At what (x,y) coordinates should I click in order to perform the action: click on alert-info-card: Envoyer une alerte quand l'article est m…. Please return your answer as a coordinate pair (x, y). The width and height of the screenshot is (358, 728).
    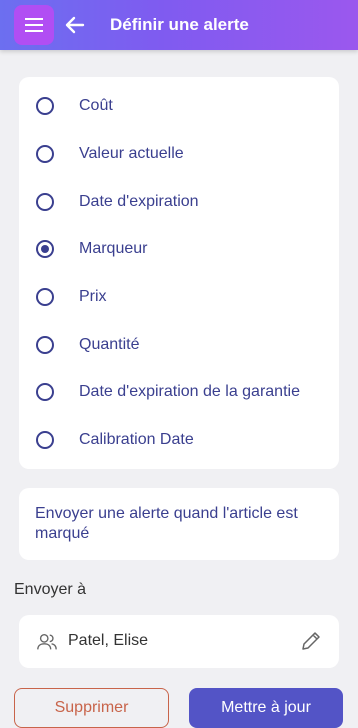
    Looking at the image, I should click on (179, 524).